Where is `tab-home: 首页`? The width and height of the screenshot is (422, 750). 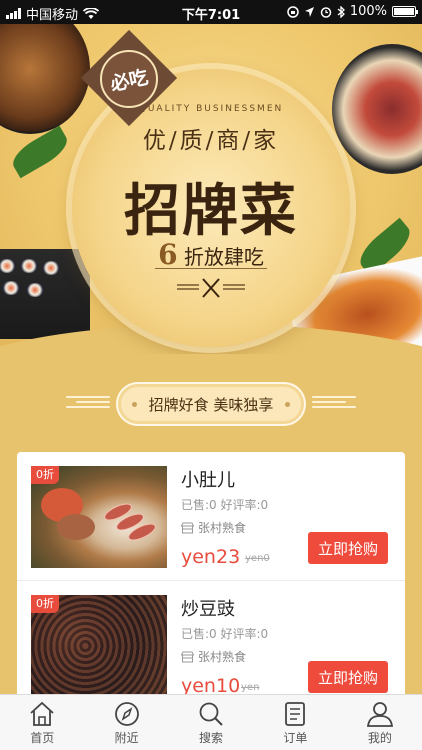
tab-home: 首页 is located at coordinates (42, 722).